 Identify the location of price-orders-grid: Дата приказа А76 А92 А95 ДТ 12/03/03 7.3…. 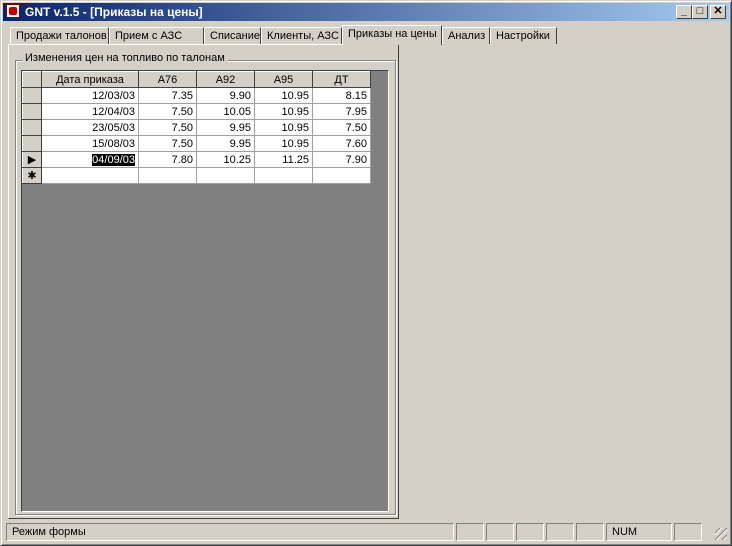
(196, 127).